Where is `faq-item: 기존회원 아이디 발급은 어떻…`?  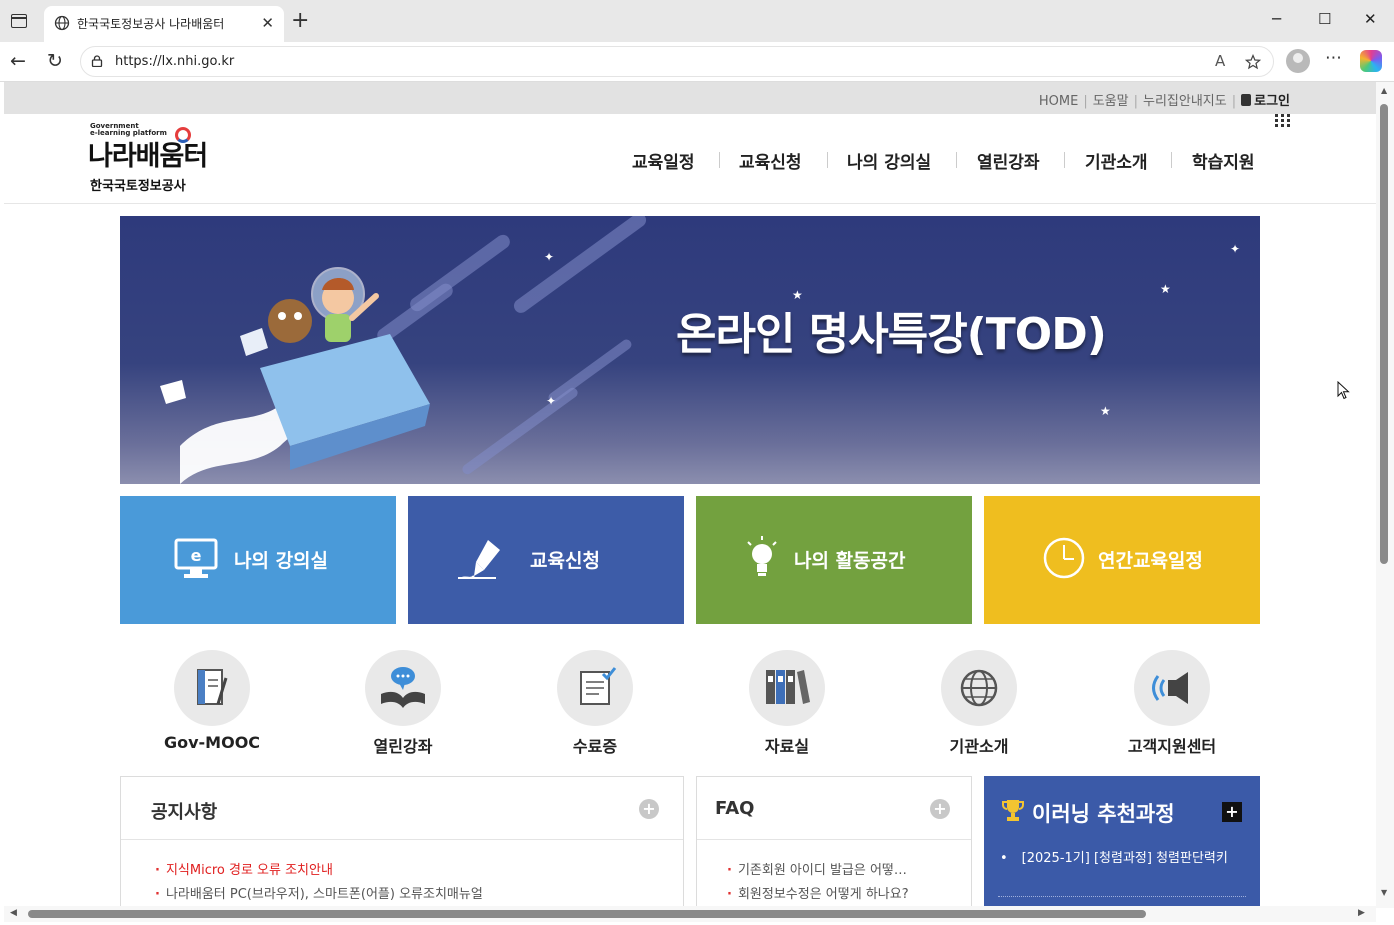 faq-item: 기존회원 아이디 발급은 어떻… is located at coordinates (817, 868).